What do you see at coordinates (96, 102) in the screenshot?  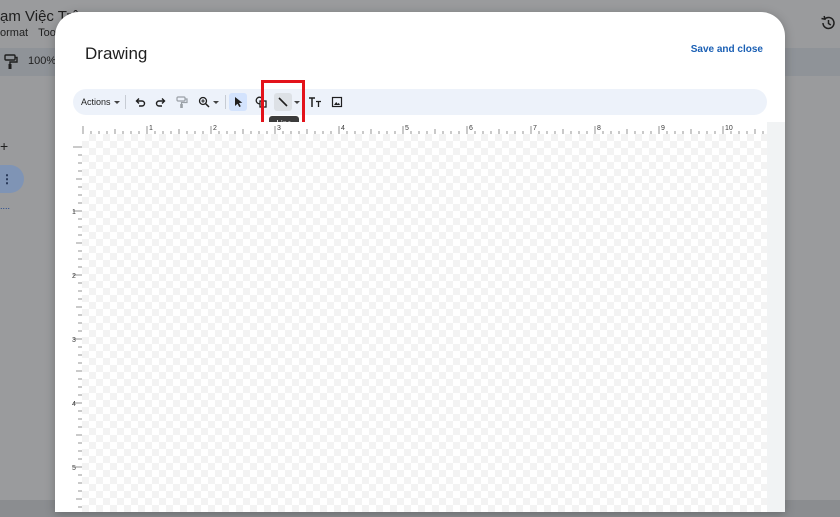 I see `actions-label: Actions` at bounding box center [96, 102].